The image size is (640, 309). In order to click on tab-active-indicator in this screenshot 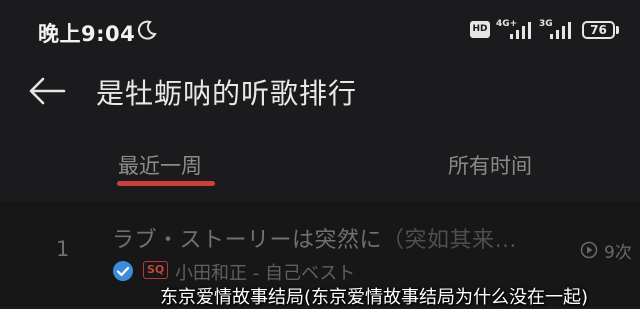, I will do `click(166, 183)`.